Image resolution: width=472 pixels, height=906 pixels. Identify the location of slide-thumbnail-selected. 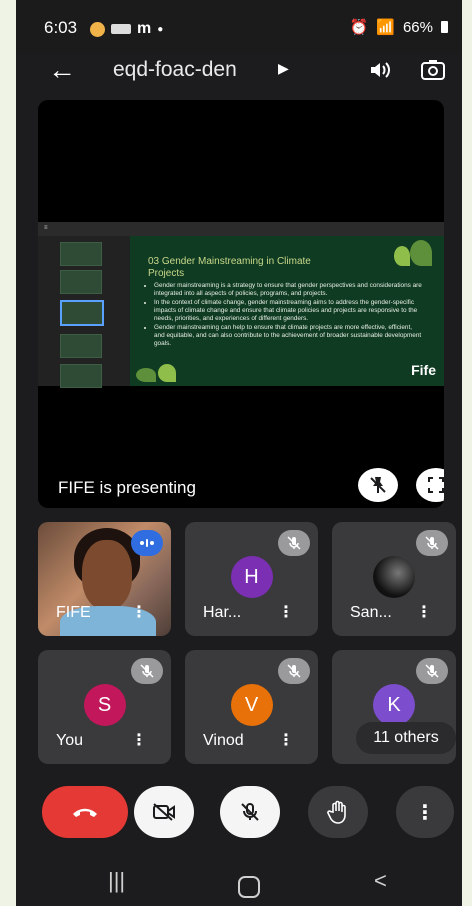
(82, 313).